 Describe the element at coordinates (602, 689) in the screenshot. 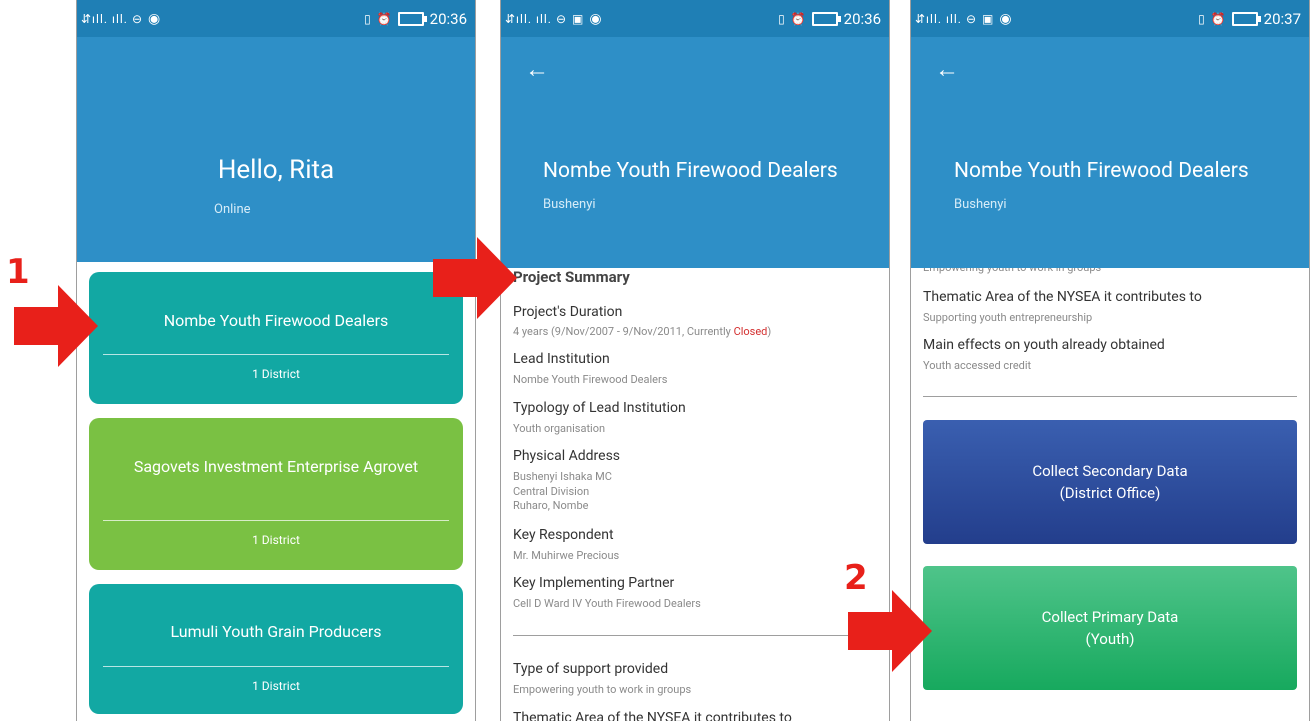

I see `field-value: Empowering youth to work in groups` at that location.